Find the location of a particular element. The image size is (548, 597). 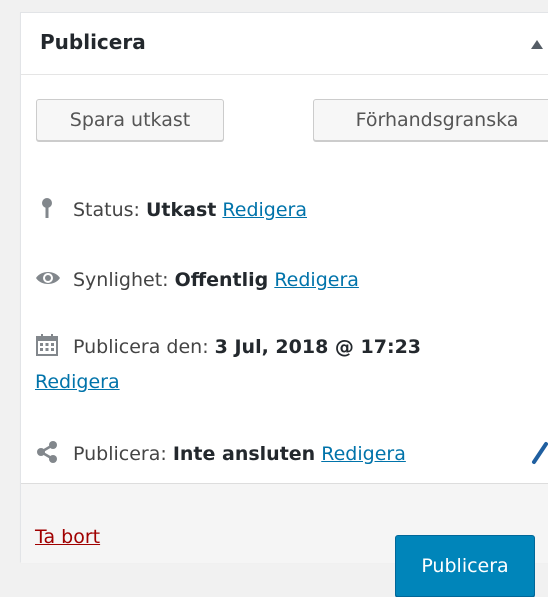

visibility-row: Synlighet: Offentlig Redigera is located at coordinates (197, 278).